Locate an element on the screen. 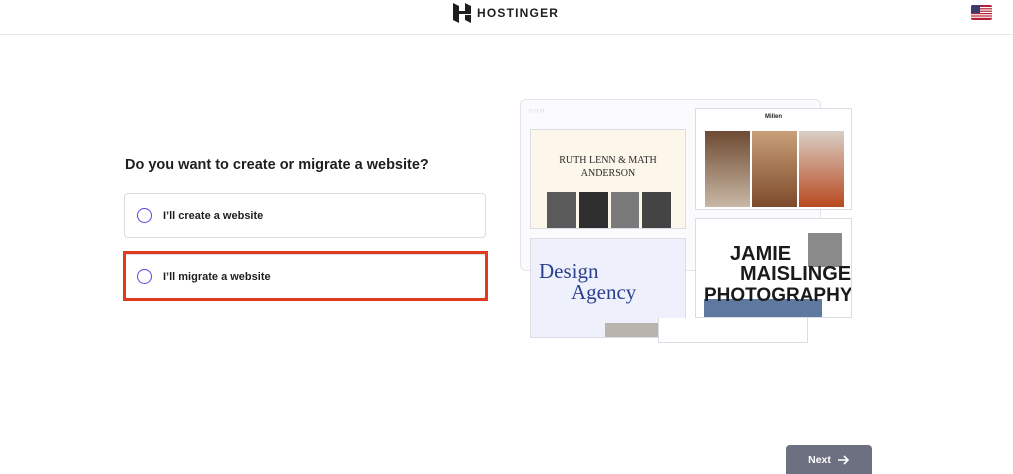 This screenshot has height=474, width=1013. top-bar: HOSTINGER is located at coordinates (506, 17).